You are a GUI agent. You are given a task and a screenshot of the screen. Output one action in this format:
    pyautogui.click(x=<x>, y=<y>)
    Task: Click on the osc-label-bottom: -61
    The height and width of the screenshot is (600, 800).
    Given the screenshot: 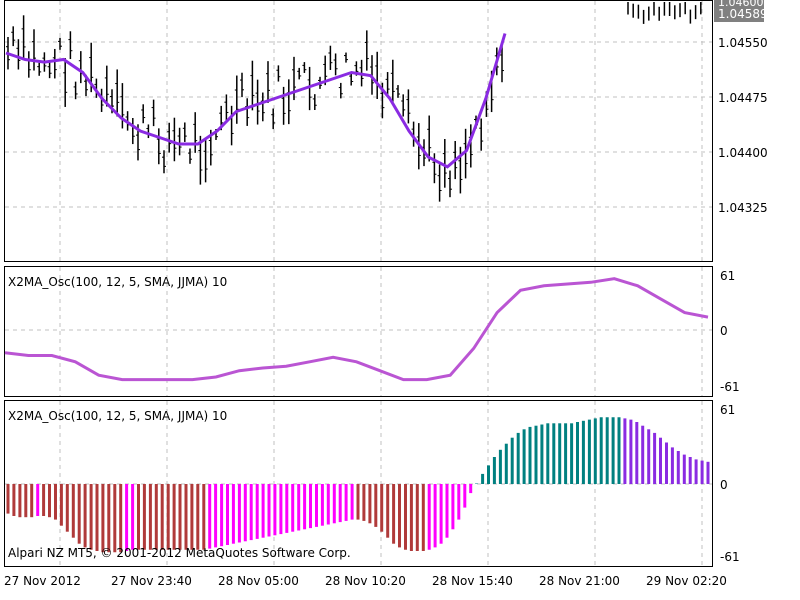 What is the action you would take?
    pyautogui.click(x=730, y=387)
    